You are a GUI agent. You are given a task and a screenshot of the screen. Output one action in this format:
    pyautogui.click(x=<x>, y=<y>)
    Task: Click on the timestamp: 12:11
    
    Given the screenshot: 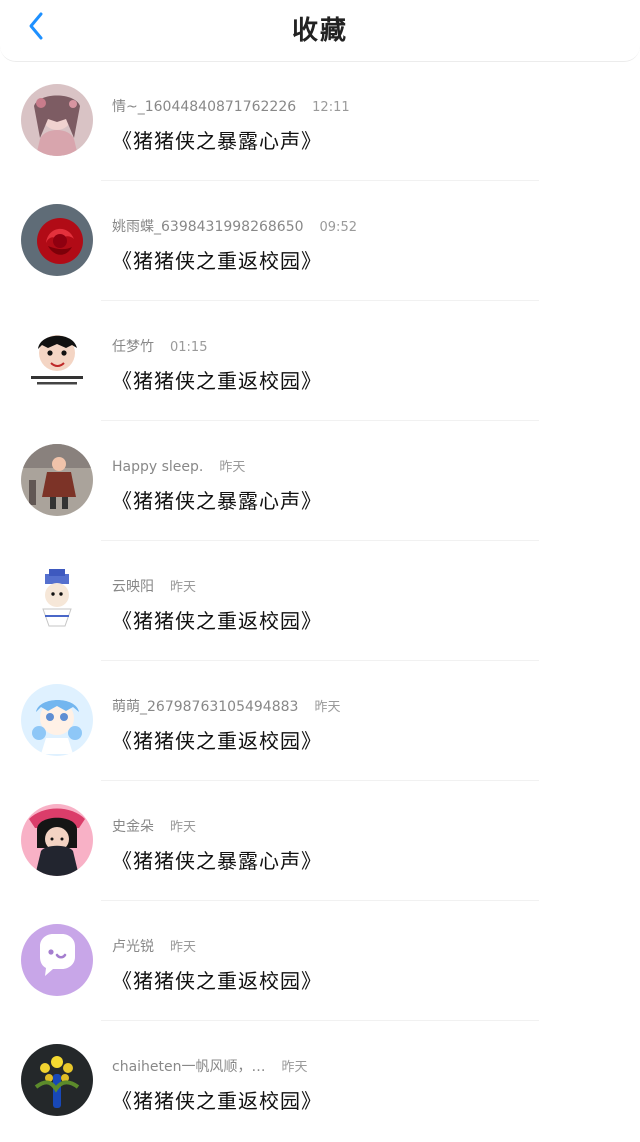 What is the action you would take?
    pyautogui.click(x=331, y=107)
    